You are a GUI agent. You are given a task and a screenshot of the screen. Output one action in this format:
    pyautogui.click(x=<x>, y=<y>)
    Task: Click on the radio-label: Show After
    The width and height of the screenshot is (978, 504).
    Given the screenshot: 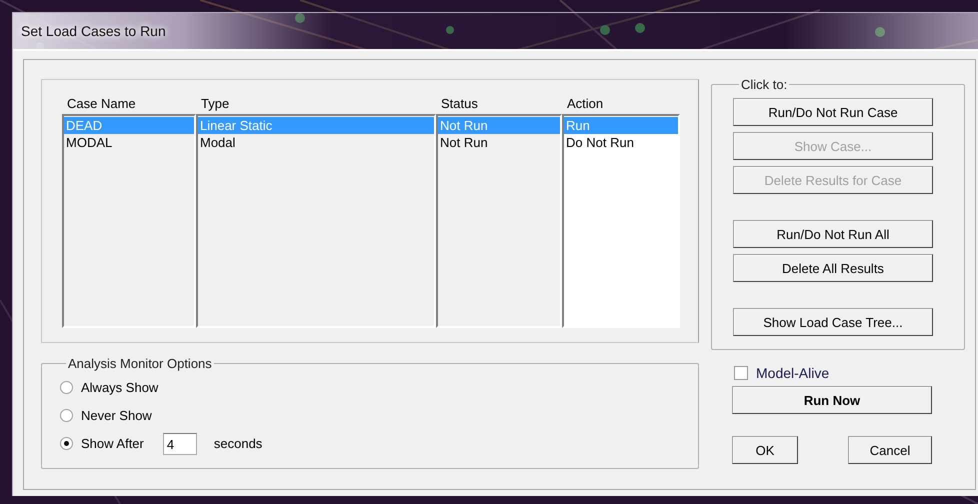 What is the action you would take?
    pyautogui.click(x=112, y=443)
    